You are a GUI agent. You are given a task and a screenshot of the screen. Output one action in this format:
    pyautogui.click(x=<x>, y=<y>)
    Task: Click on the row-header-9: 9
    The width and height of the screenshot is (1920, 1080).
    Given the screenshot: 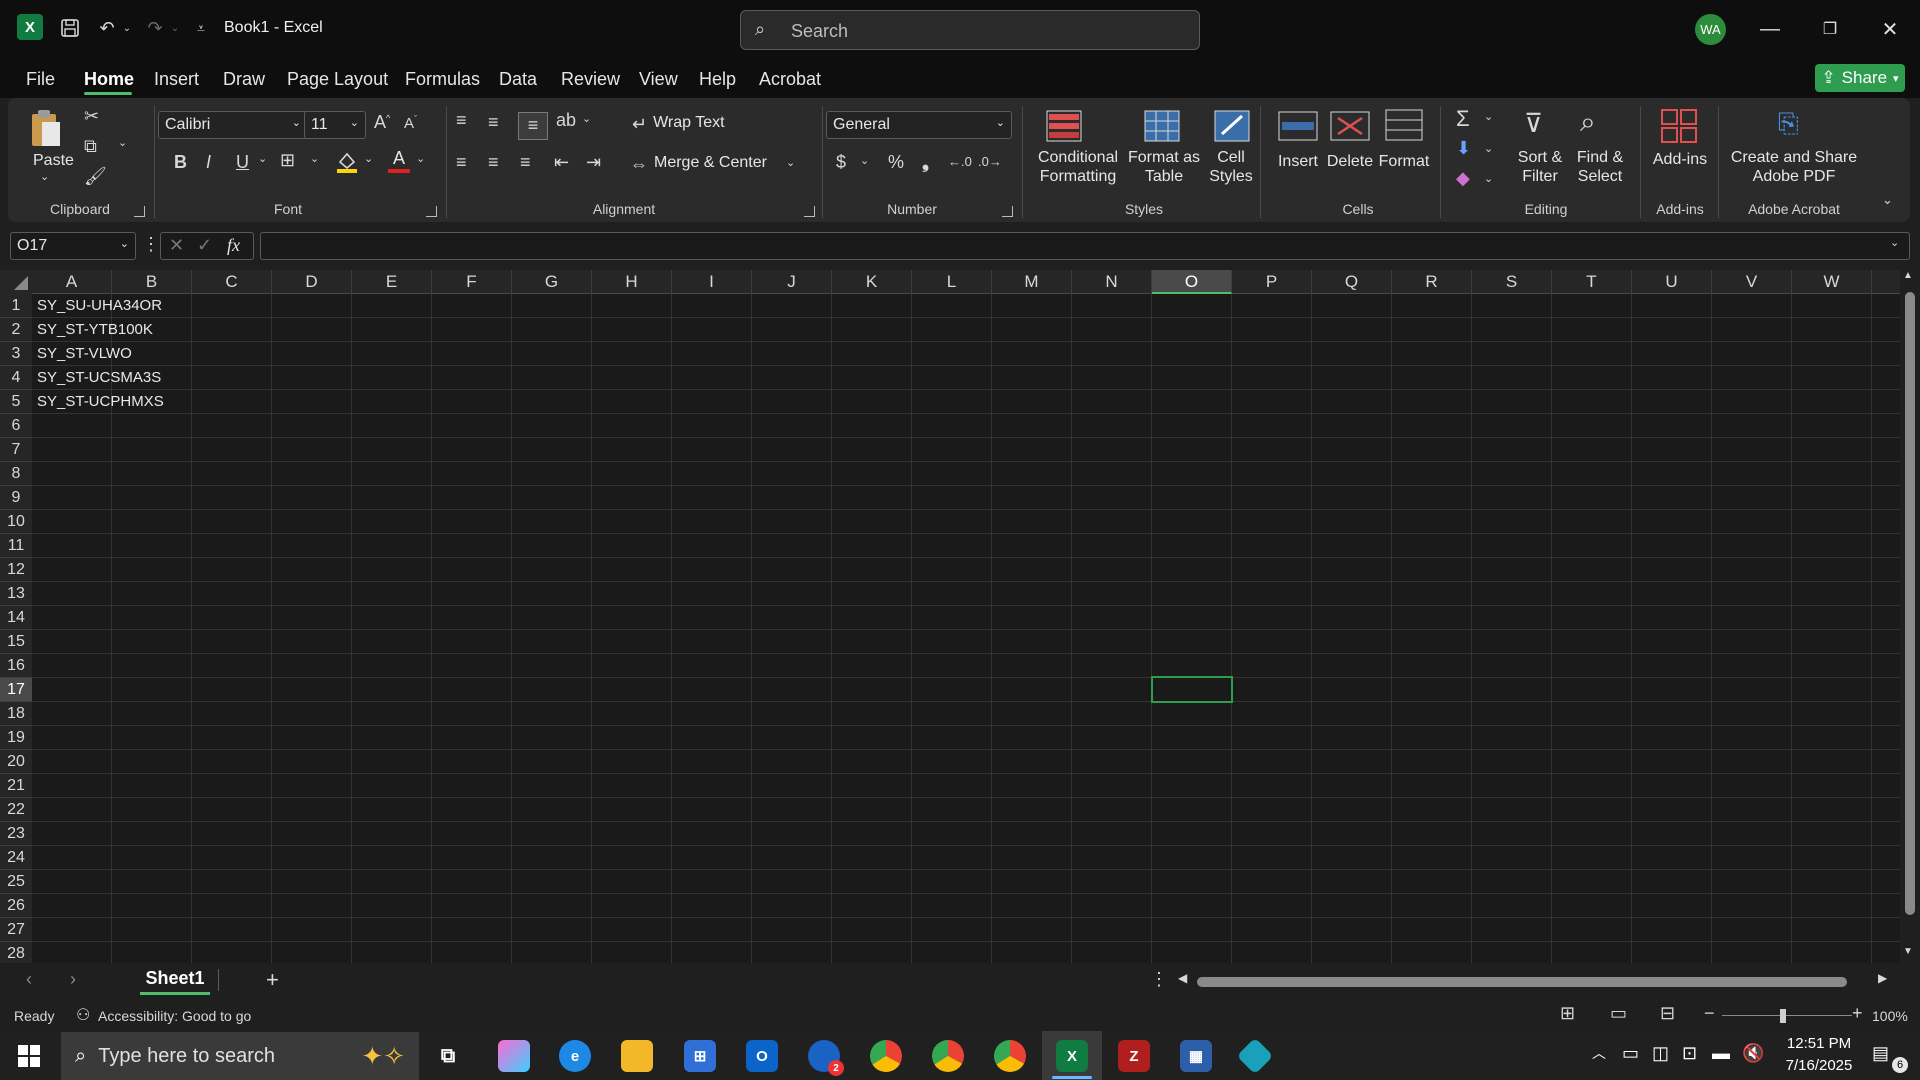 What is the action you would take?
    pyautogui.click(x=16, y=498)
    